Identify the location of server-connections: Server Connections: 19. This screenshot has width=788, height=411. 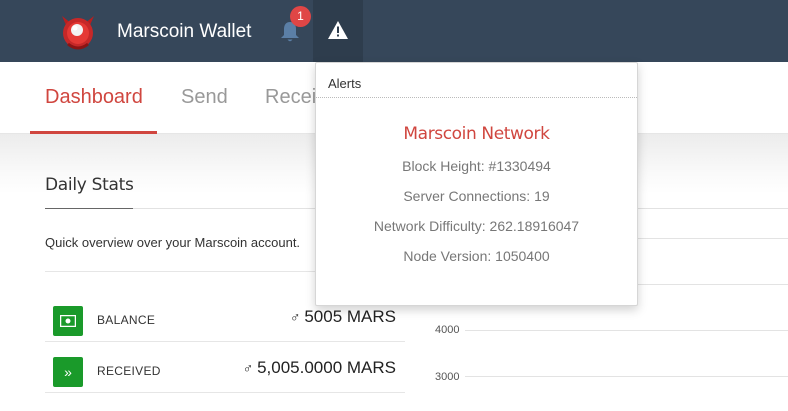
(476, 196).